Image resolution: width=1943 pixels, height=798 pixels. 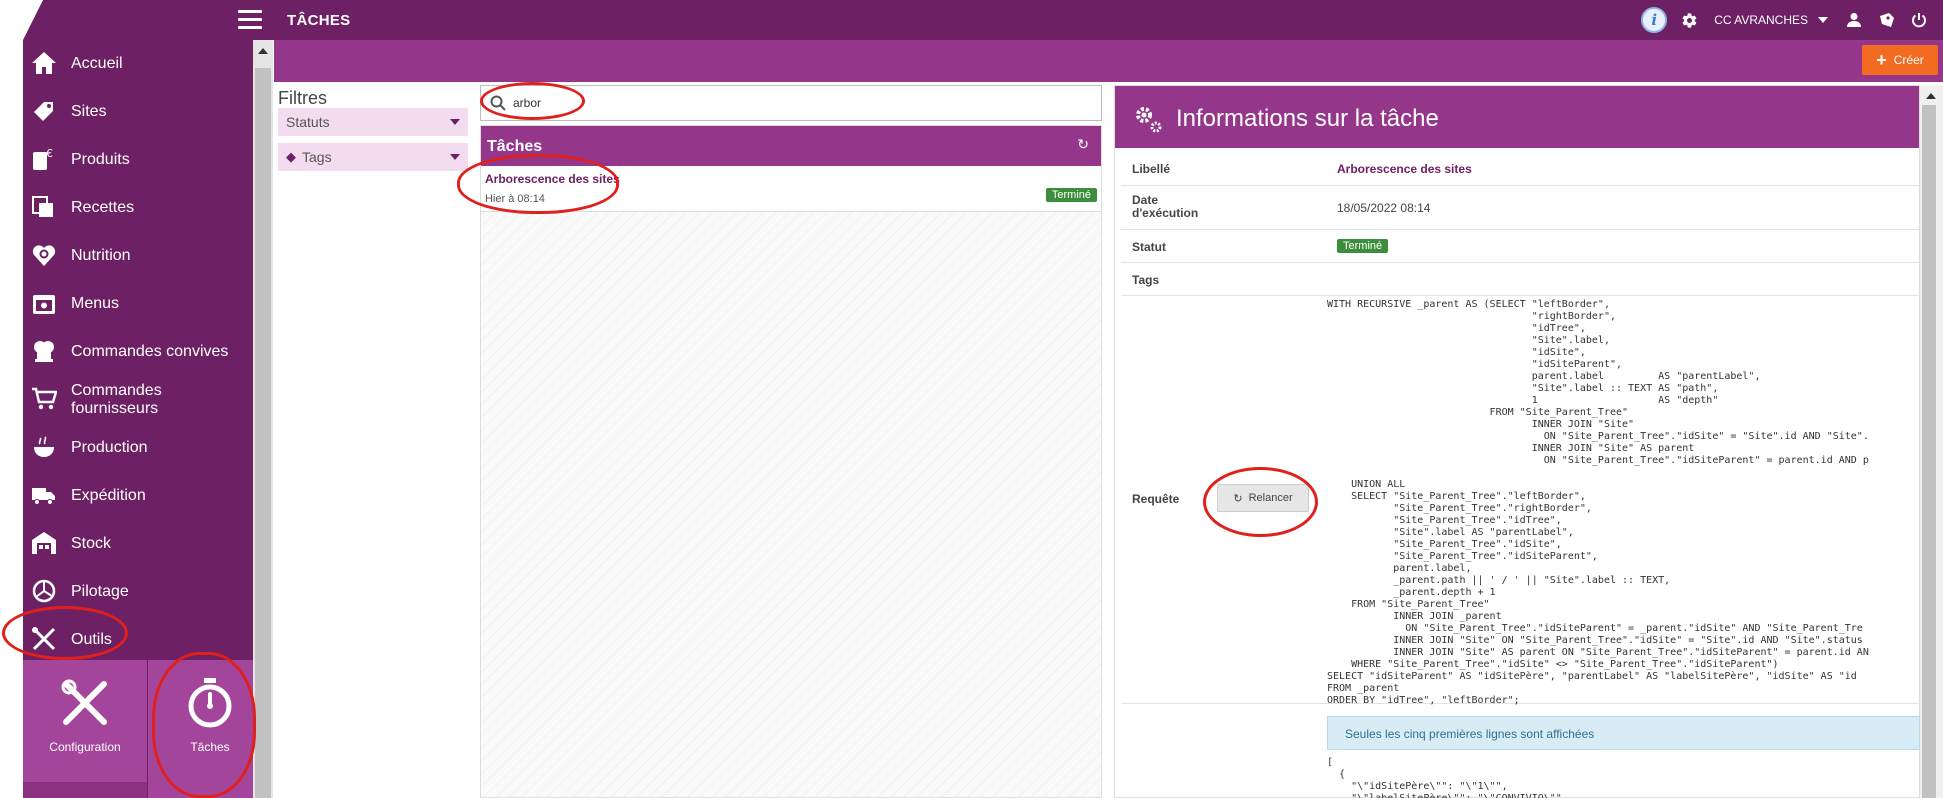 I want to click on chef-hat-icon, so click(x=44, y=351).